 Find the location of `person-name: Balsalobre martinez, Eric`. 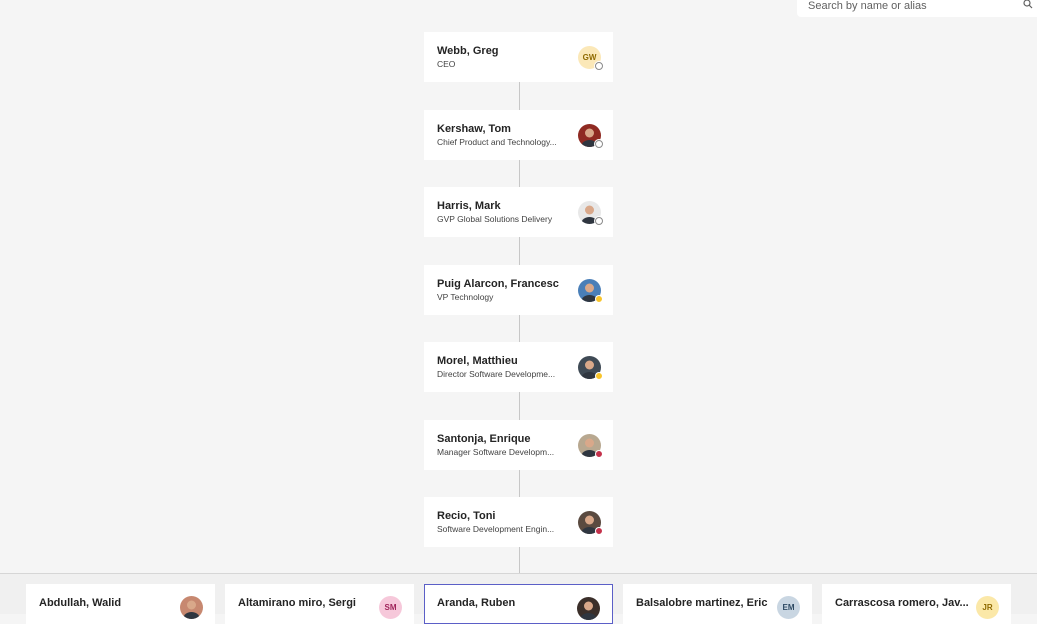

person-name: Balsalobre martinez, Eric is located at coordinates (702, 603).